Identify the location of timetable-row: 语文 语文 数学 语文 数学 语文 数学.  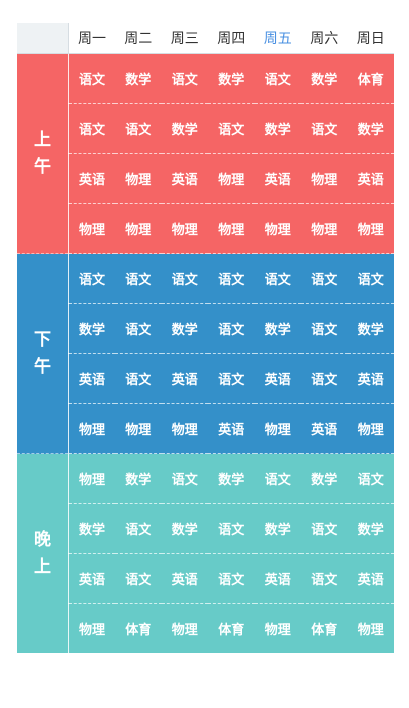
(205, 128).